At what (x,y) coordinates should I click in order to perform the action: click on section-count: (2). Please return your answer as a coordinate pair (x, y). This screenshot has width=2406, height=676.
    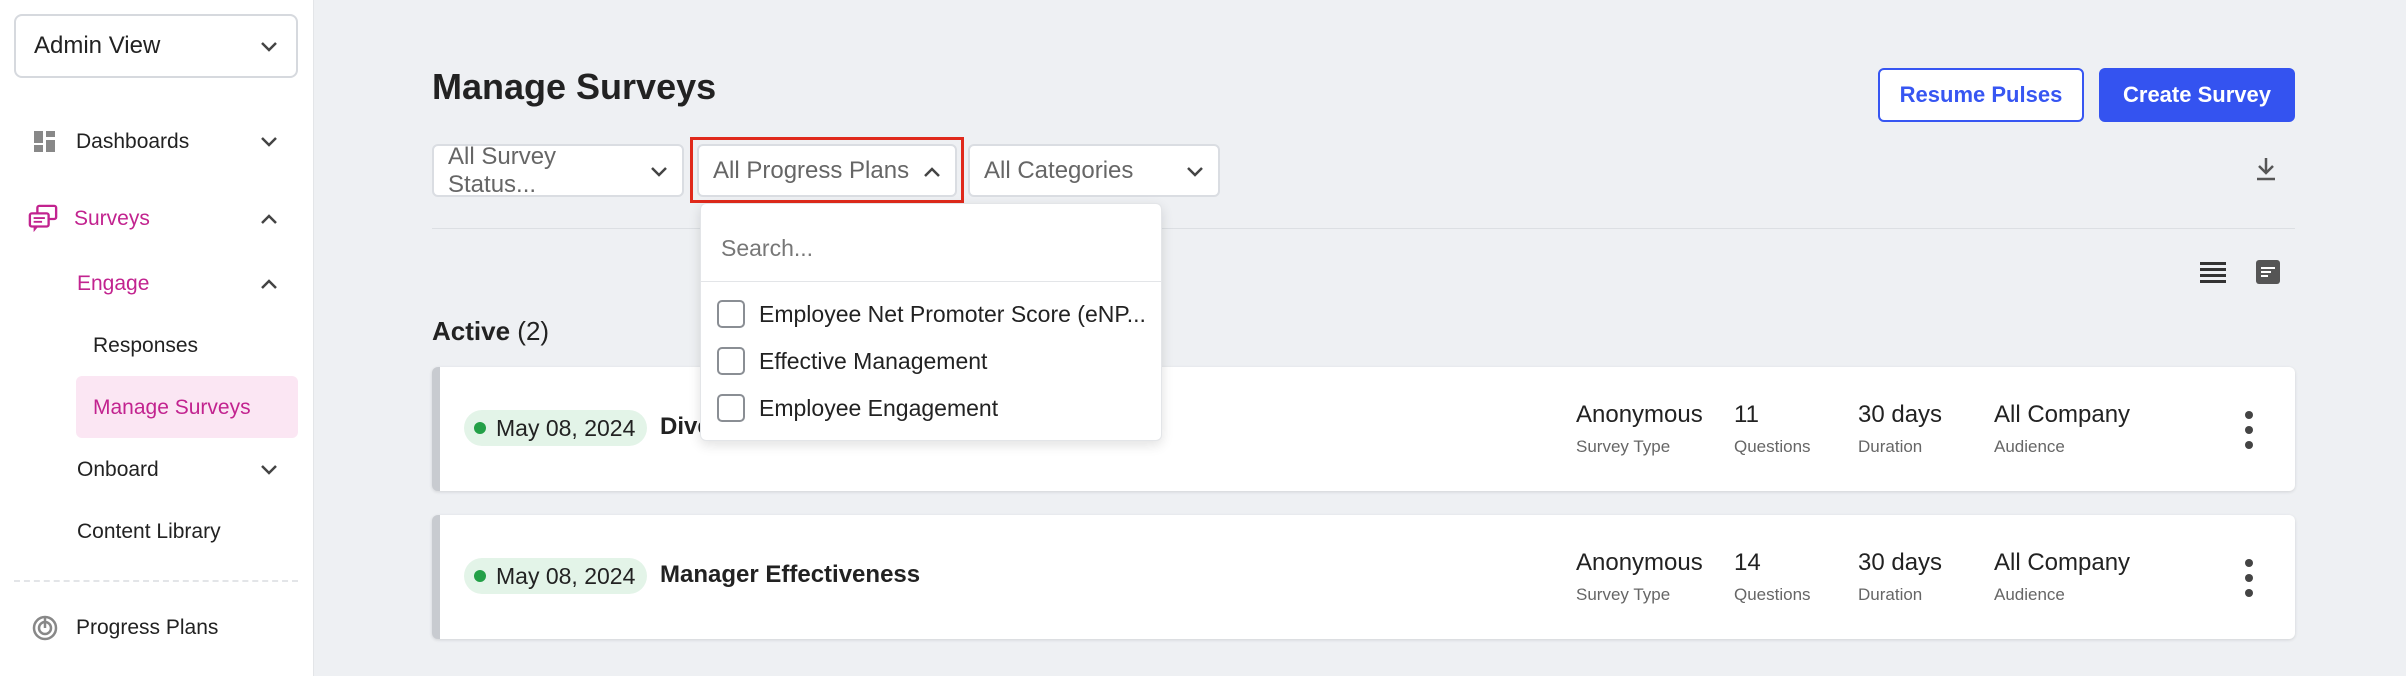
    Looking at the image, I should click on (533, 331).